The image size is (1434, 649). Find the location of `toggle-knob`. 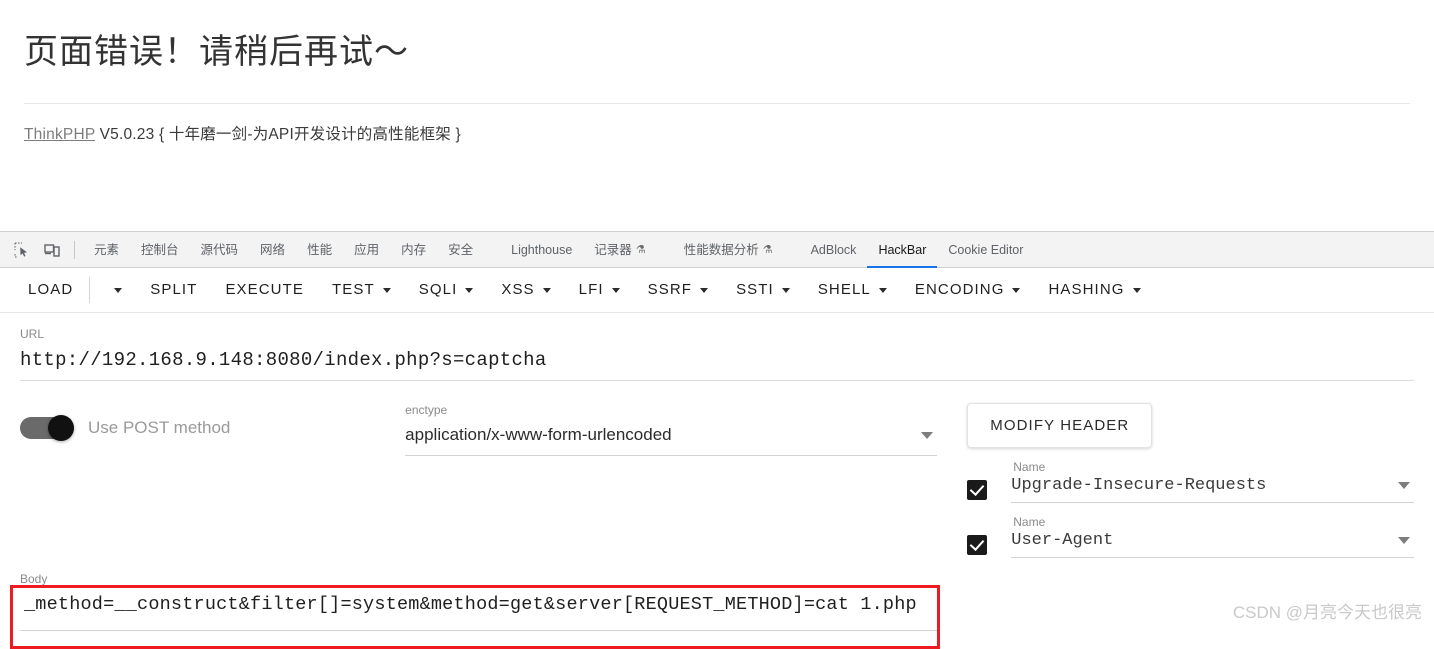

toggle-knob is located at coordinates (61, 428).